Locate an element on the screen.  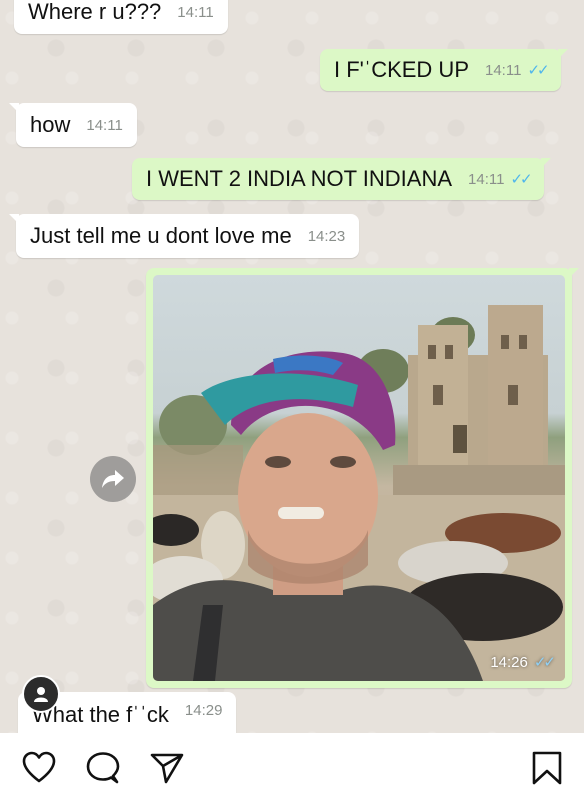
forward-button is located at coordinates (113, 479).